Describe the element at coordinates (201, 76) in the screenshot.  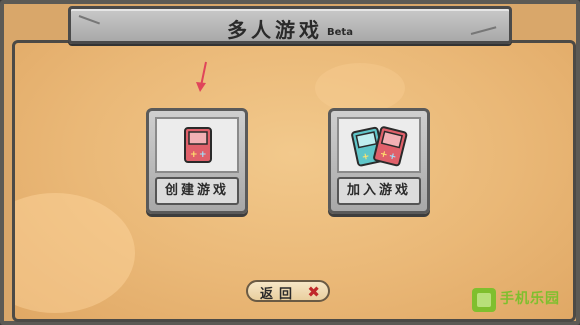
I see `pointer-arrow-icon` at that location.